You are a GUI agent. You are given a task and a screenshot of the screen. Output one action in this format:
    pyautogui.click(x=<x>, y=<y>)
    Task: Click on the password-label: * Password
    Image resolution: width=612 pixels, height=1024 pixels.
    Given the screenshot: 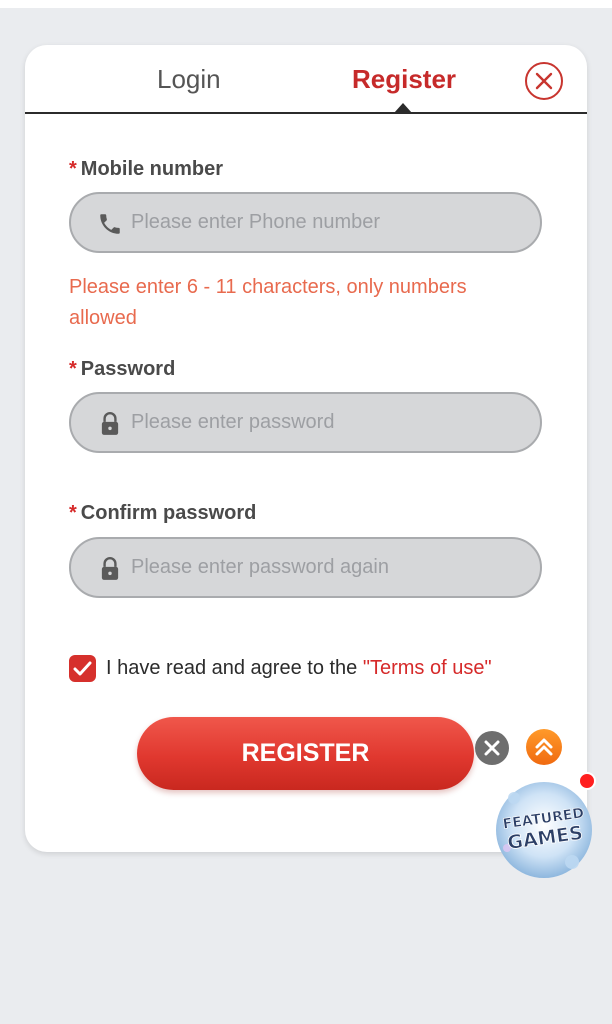 What is the action you would take?
    pyautogui.click(x=122, y=369)
    